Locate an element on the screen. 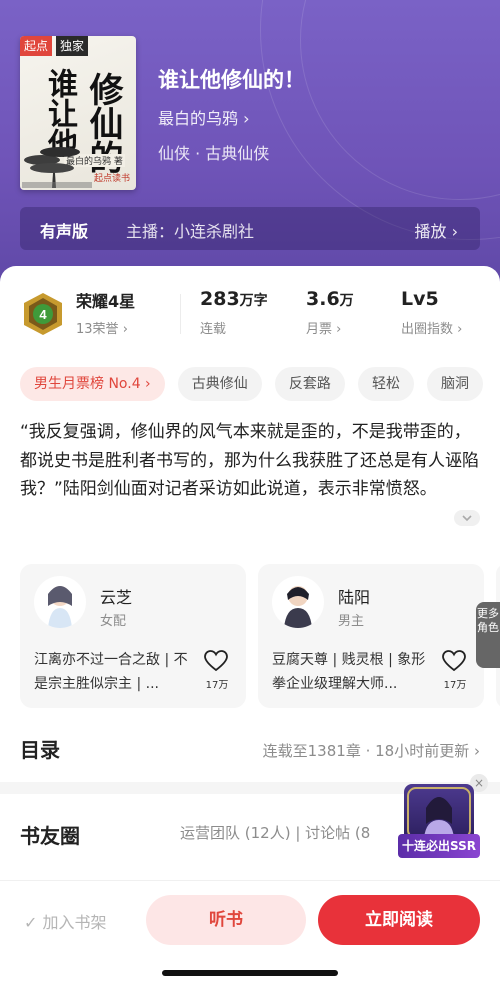 This screenshot has width=500, height=985. stat-value: Lv5 is located at coordinates (420, 299).